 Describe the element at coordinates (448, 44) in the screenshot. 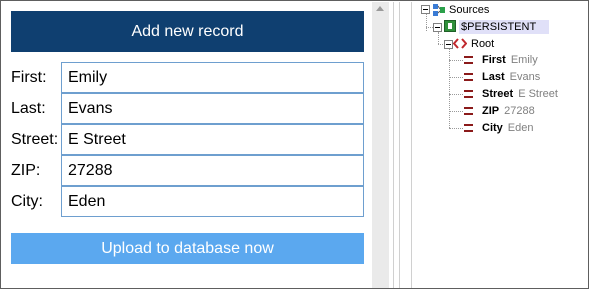

I see `collapse-root-toggle` at that location.